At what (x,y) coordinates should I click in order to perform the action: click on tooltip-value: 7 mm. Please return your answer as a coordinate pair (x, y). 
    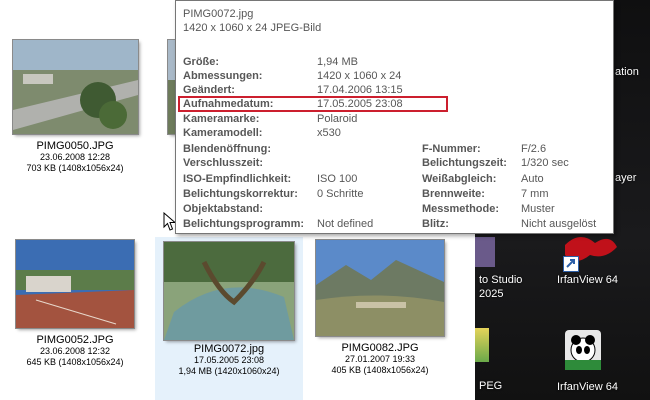
    Looking at the image, I should click on (535, 194).